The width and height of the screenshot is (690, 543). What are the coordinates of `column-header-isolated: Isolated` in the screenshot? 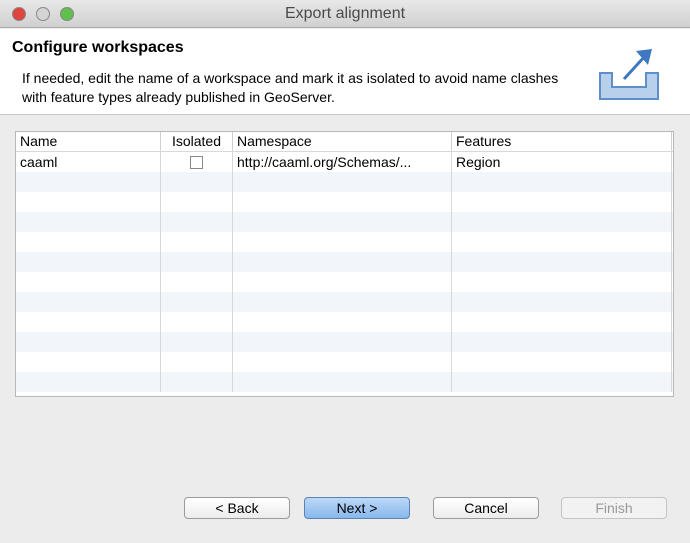 It's located at (197, 141).